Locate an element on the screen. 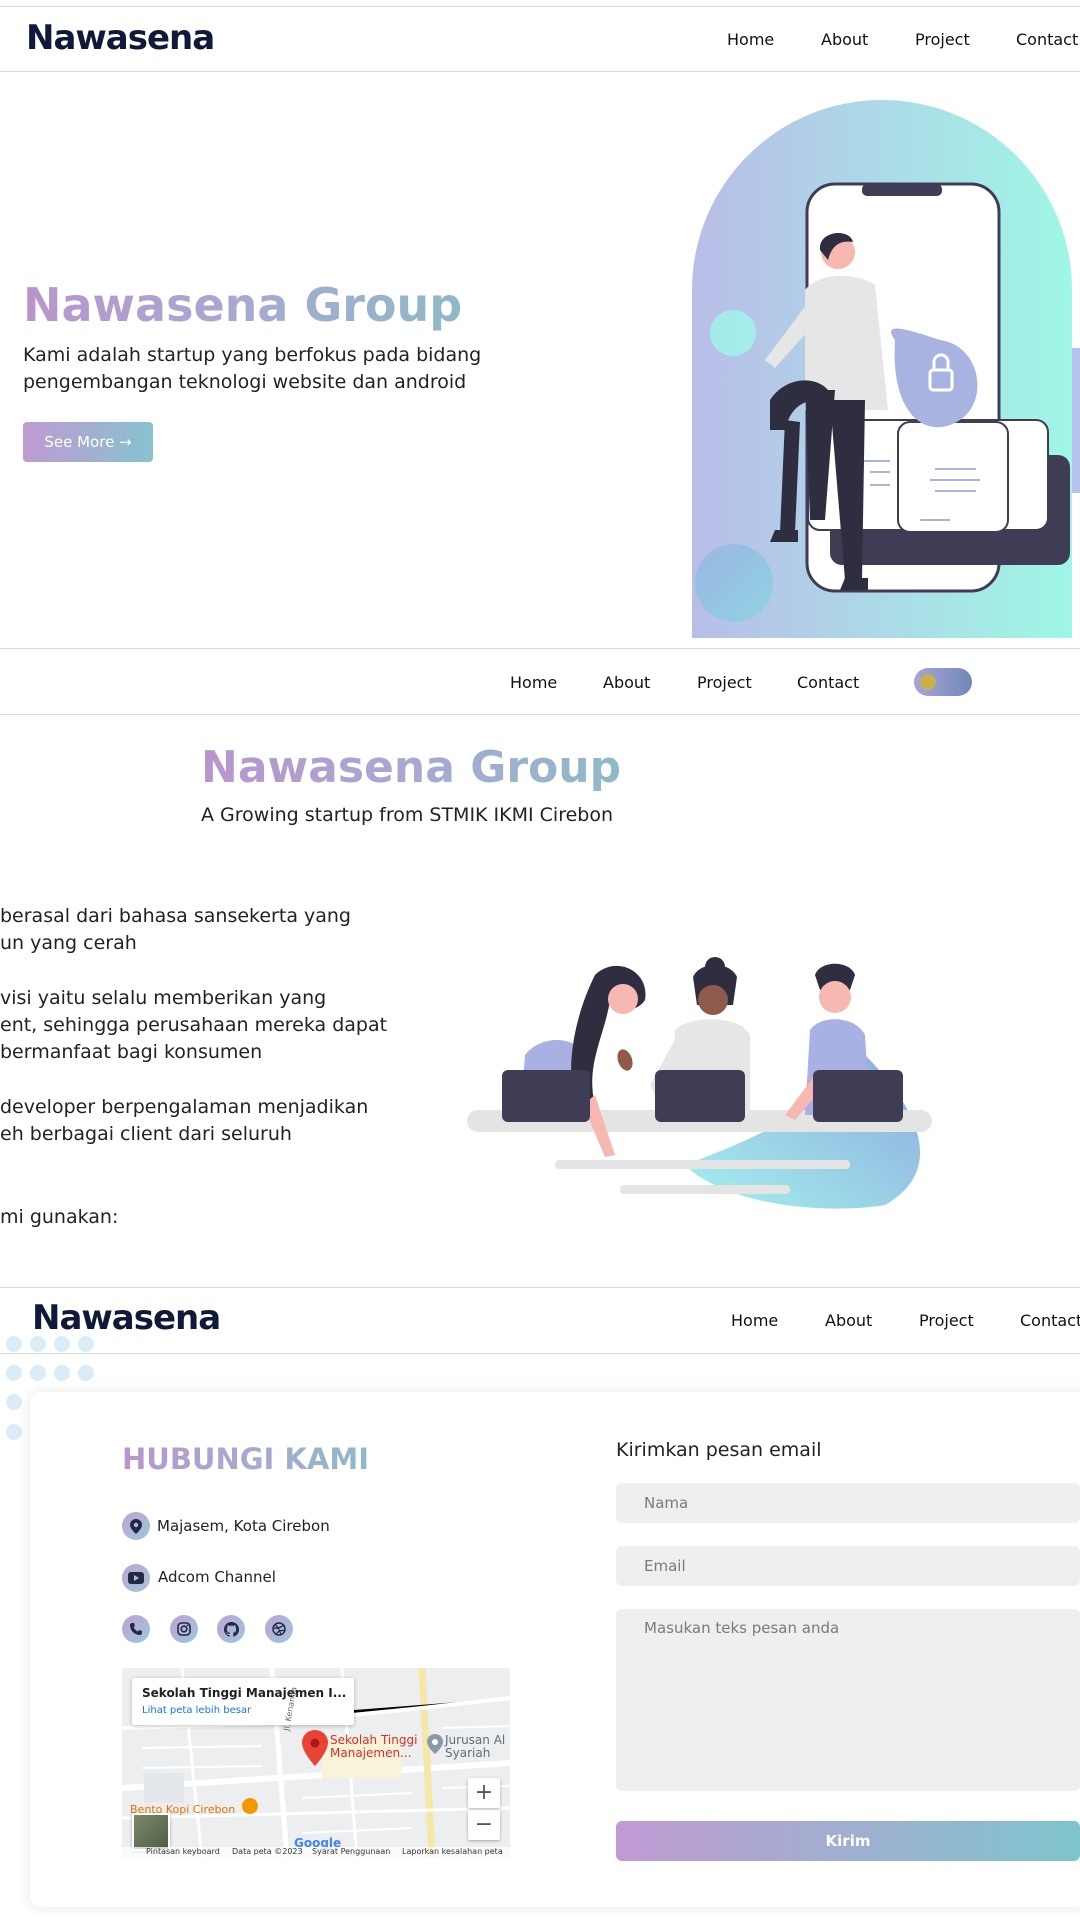  email-input is located at coordinates (848, 1566).